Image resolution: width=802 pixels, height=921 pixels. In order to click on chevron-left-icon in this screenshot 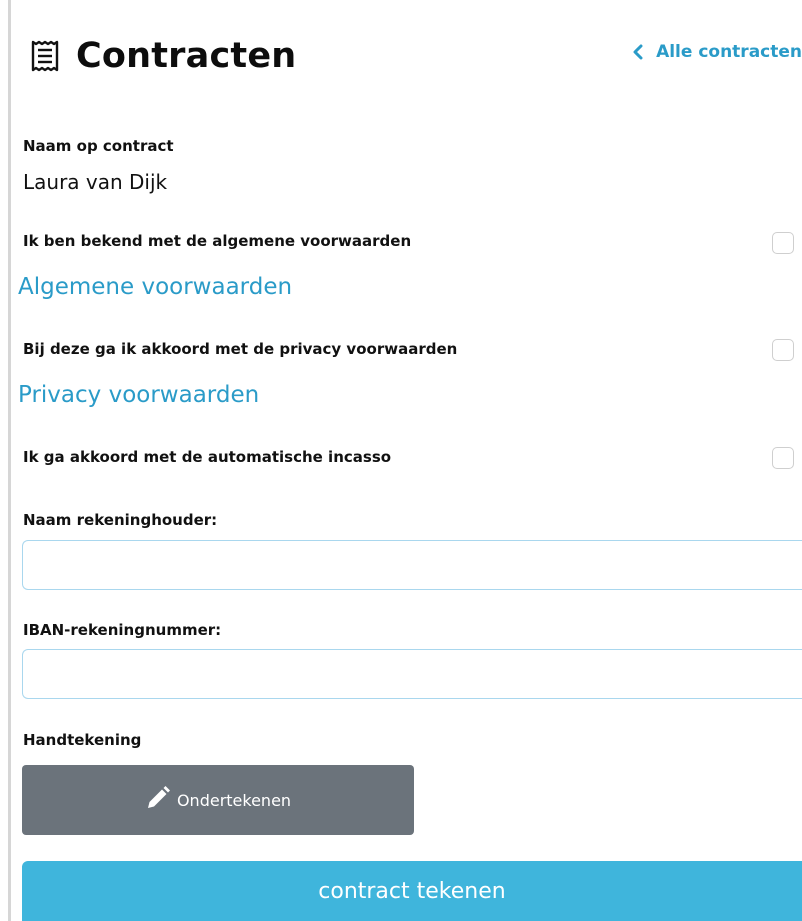, I will do `click(638, 52)`.